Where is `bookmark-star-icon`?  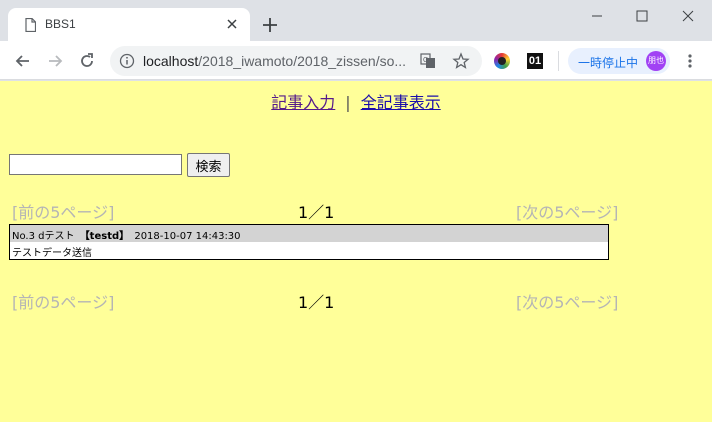
bookmark-star-icon is located at coordinates (461, 61).